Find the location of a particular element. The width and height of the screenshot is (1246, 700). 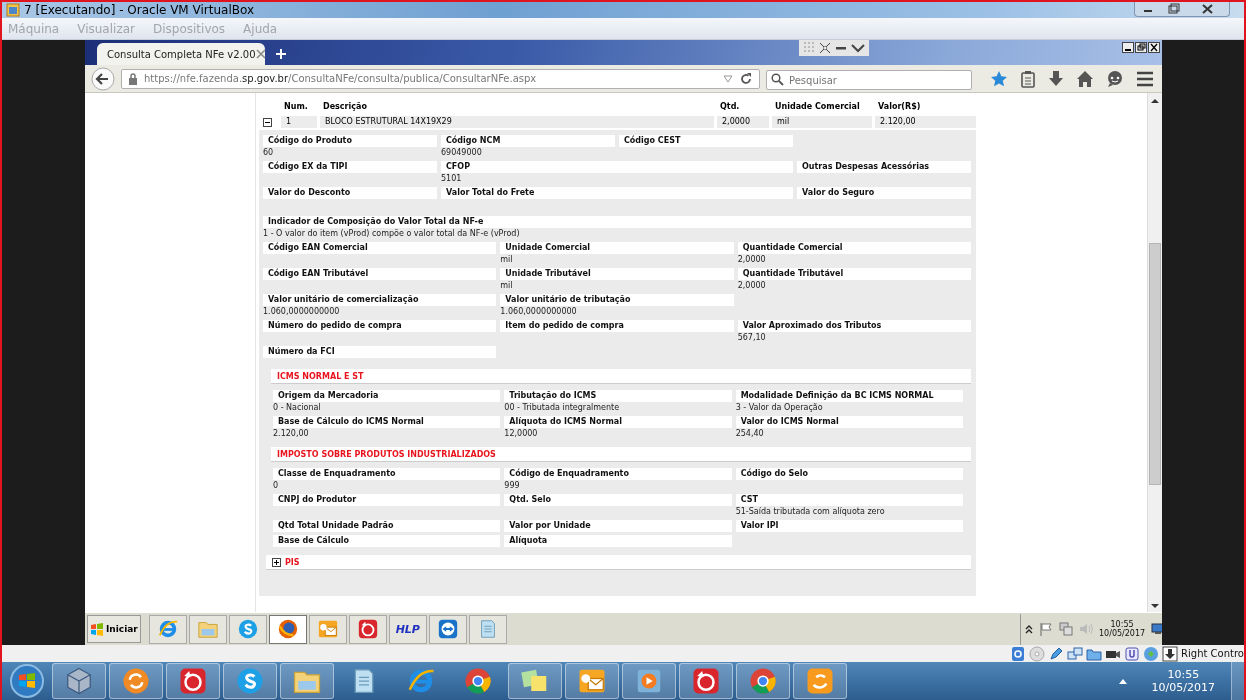

download-icon is located at coordinates (1056, 78).